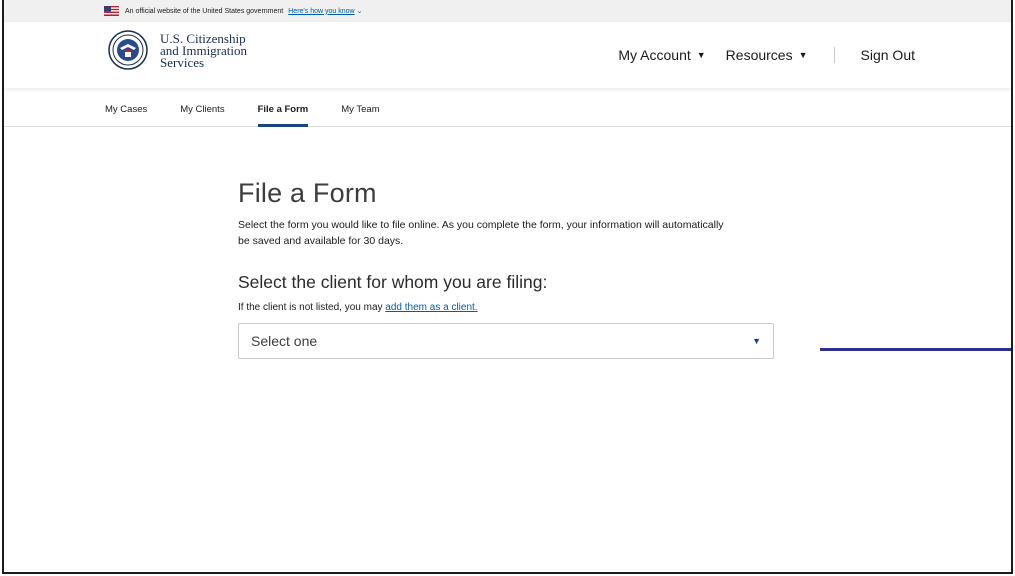  What do you see at coordinates (431, 307) in the screenshot?
I see `add-client-link: add them as a client.` at bounding box center [431, 307].